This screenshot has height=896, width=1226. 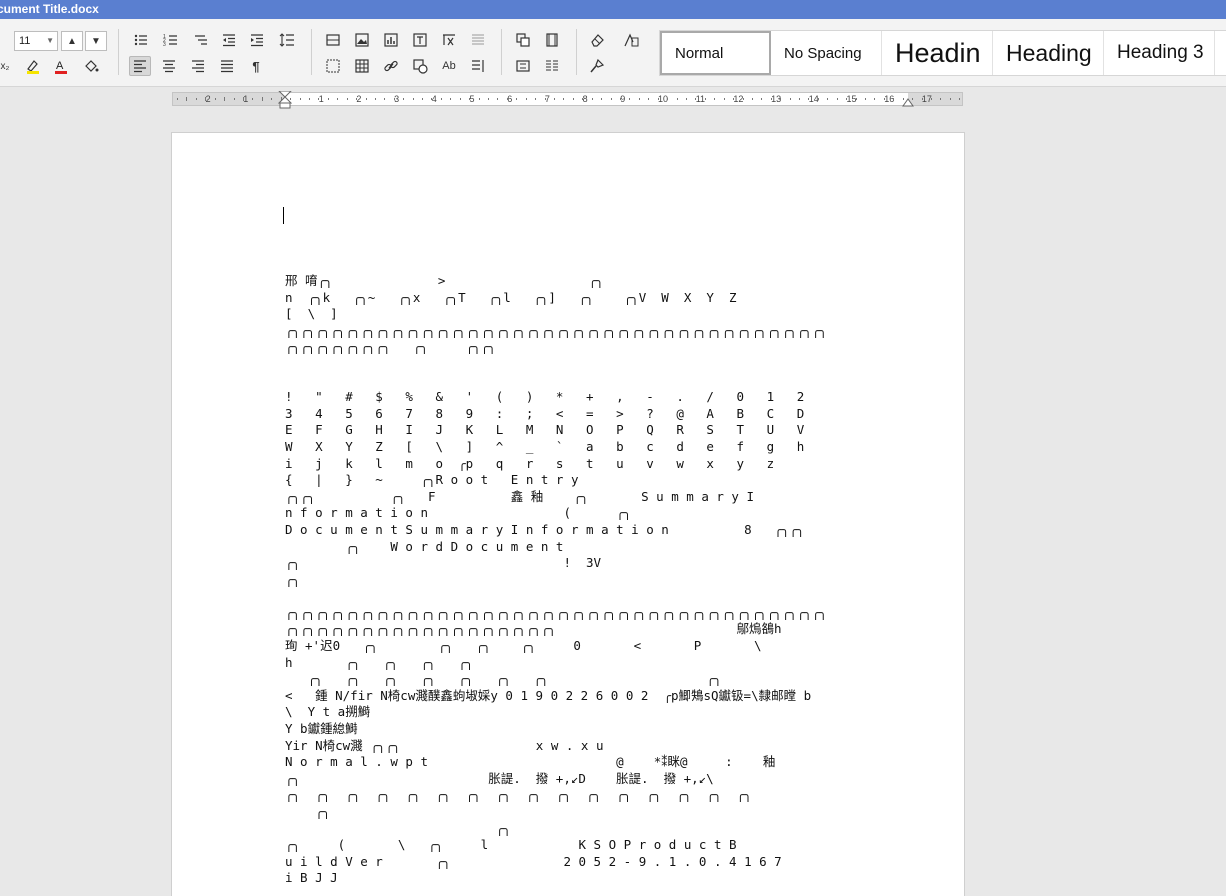 I want to click on shapes-button, so click(x=420, y=66).